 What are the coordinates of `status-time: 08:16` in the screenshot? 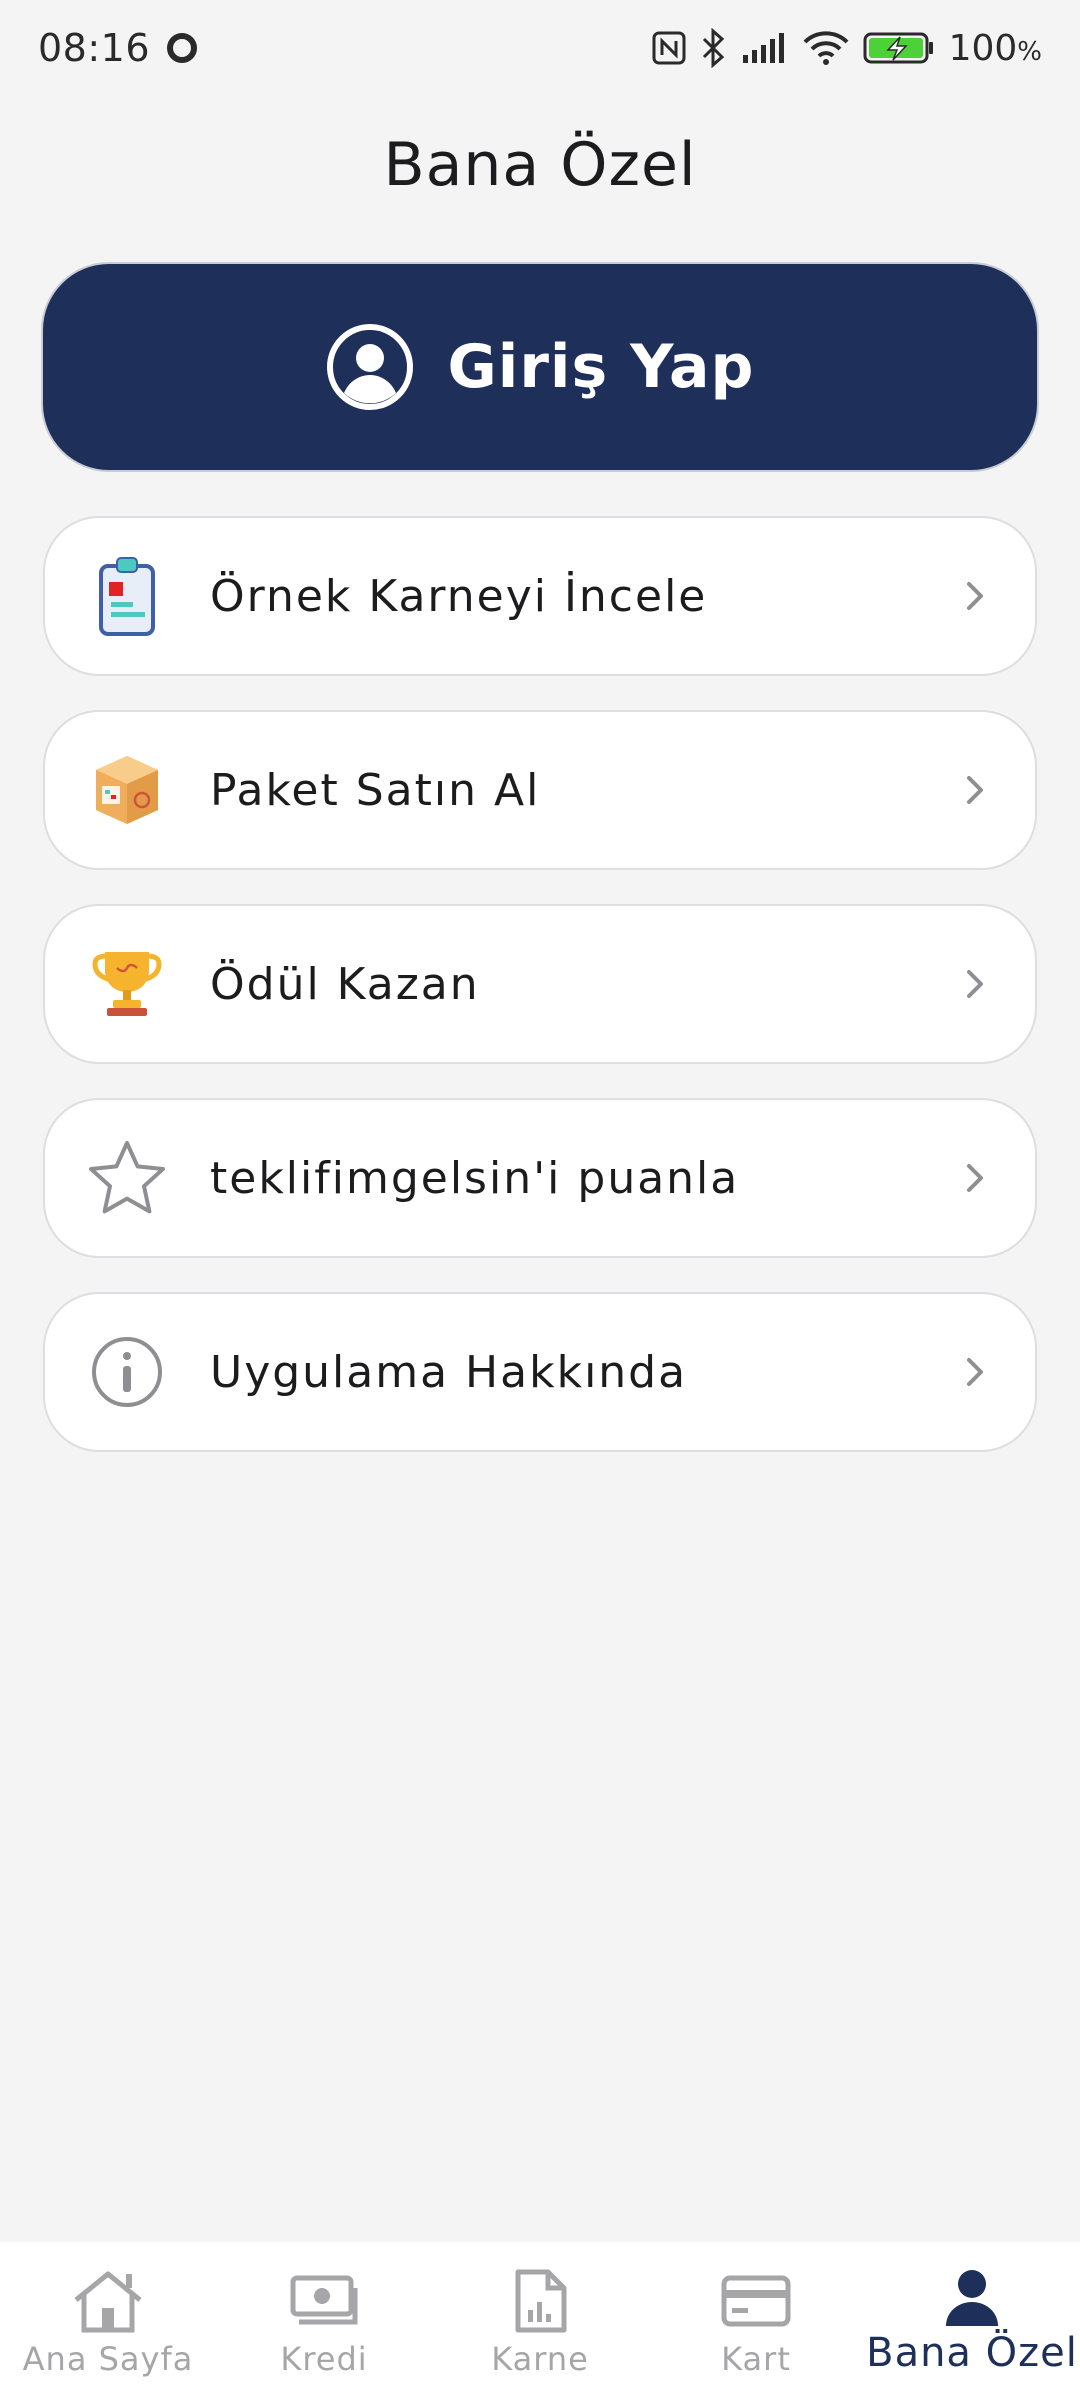 It's located at (94, 48).